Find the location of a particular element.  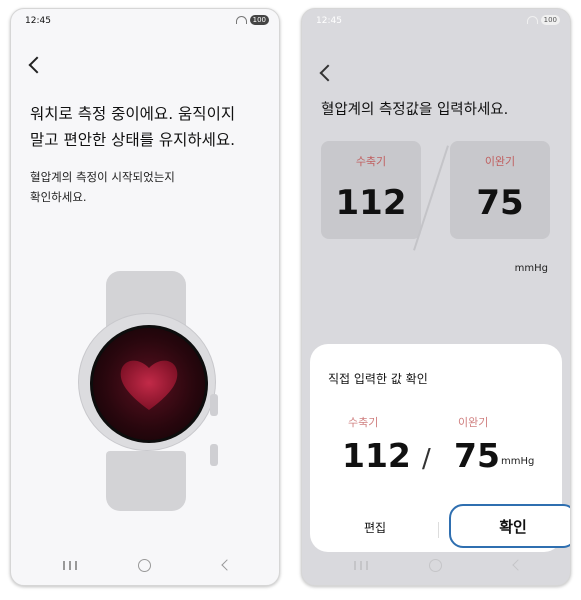

instruction-text: 혈압계의 측정이 시작되었는지 확인하세요. is located at coordinates (102, 187).